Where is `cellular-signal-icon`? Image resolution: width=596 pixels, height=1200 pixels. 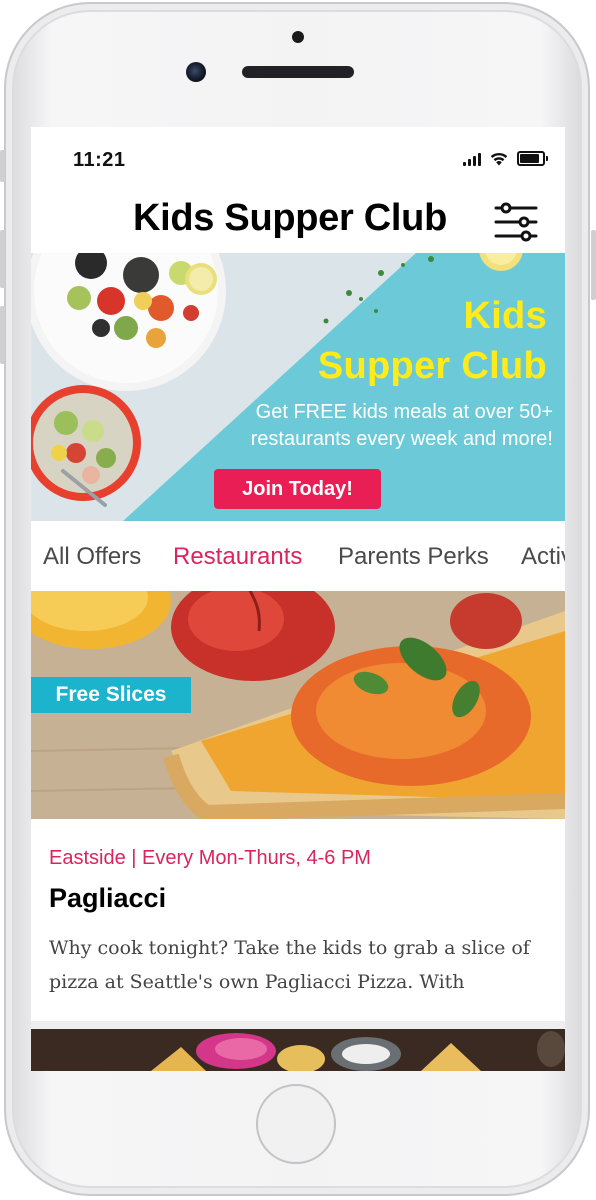 cellular-signal-icon is located at coordinates (472, 159).